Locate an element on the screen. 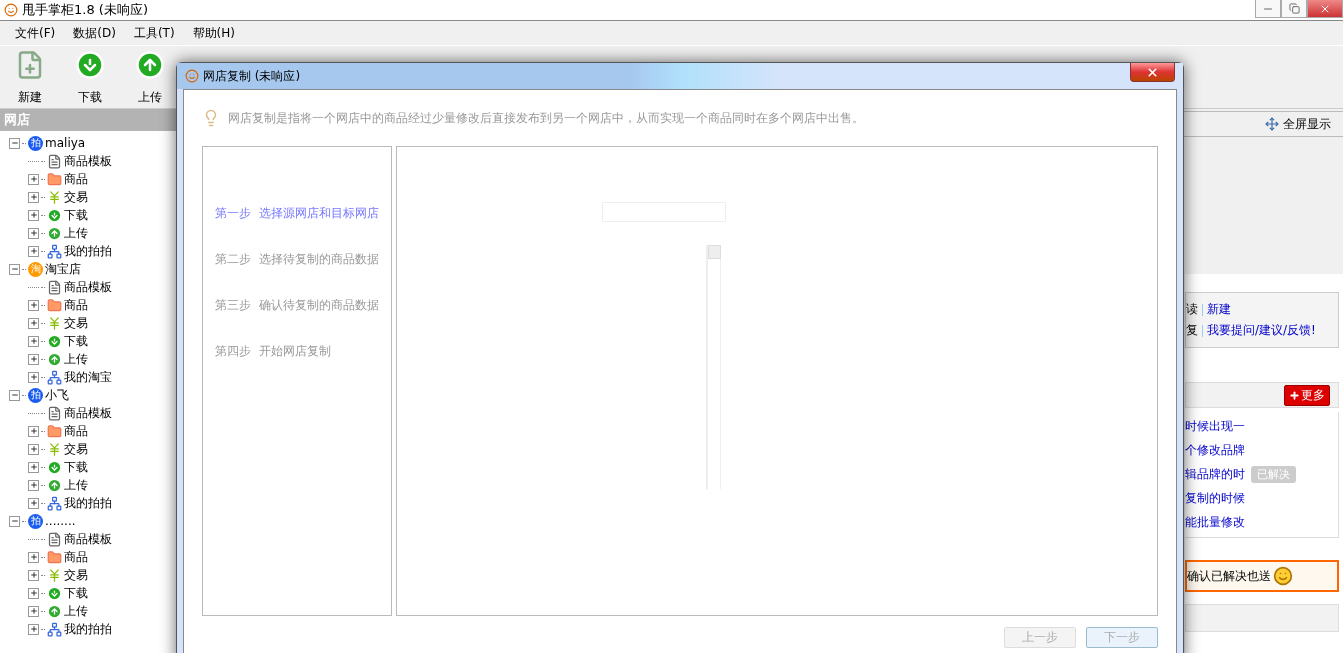  menu-item: 工具(T) is located at coordinates (154, 33).